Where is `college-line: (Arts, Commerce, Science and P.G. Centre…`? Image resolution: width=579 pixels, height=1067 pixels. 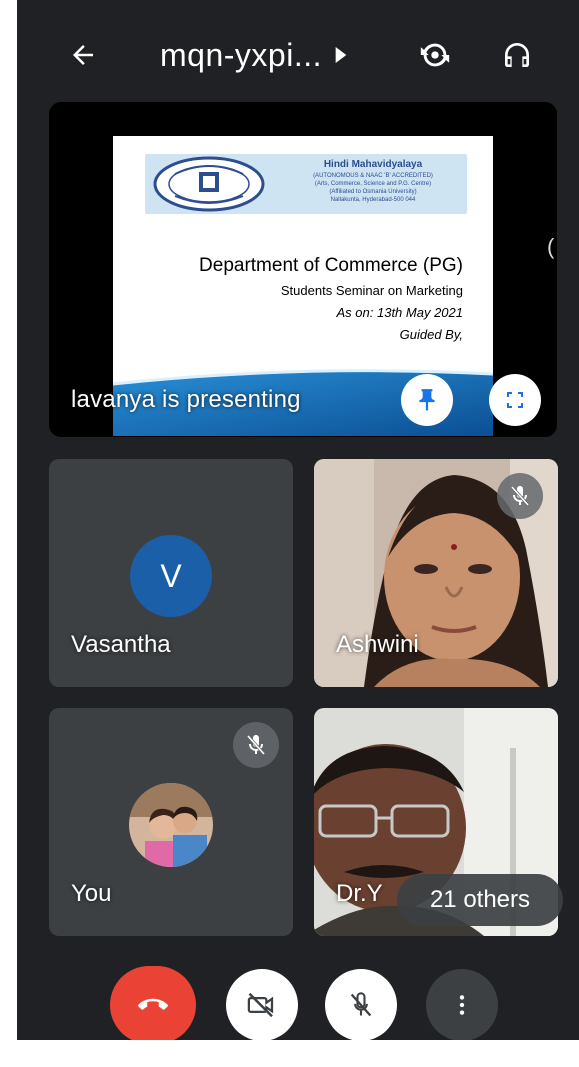
college-line: (Arts, Commerce, Science and P.G. Centre… is located at coordinates (373, 184).